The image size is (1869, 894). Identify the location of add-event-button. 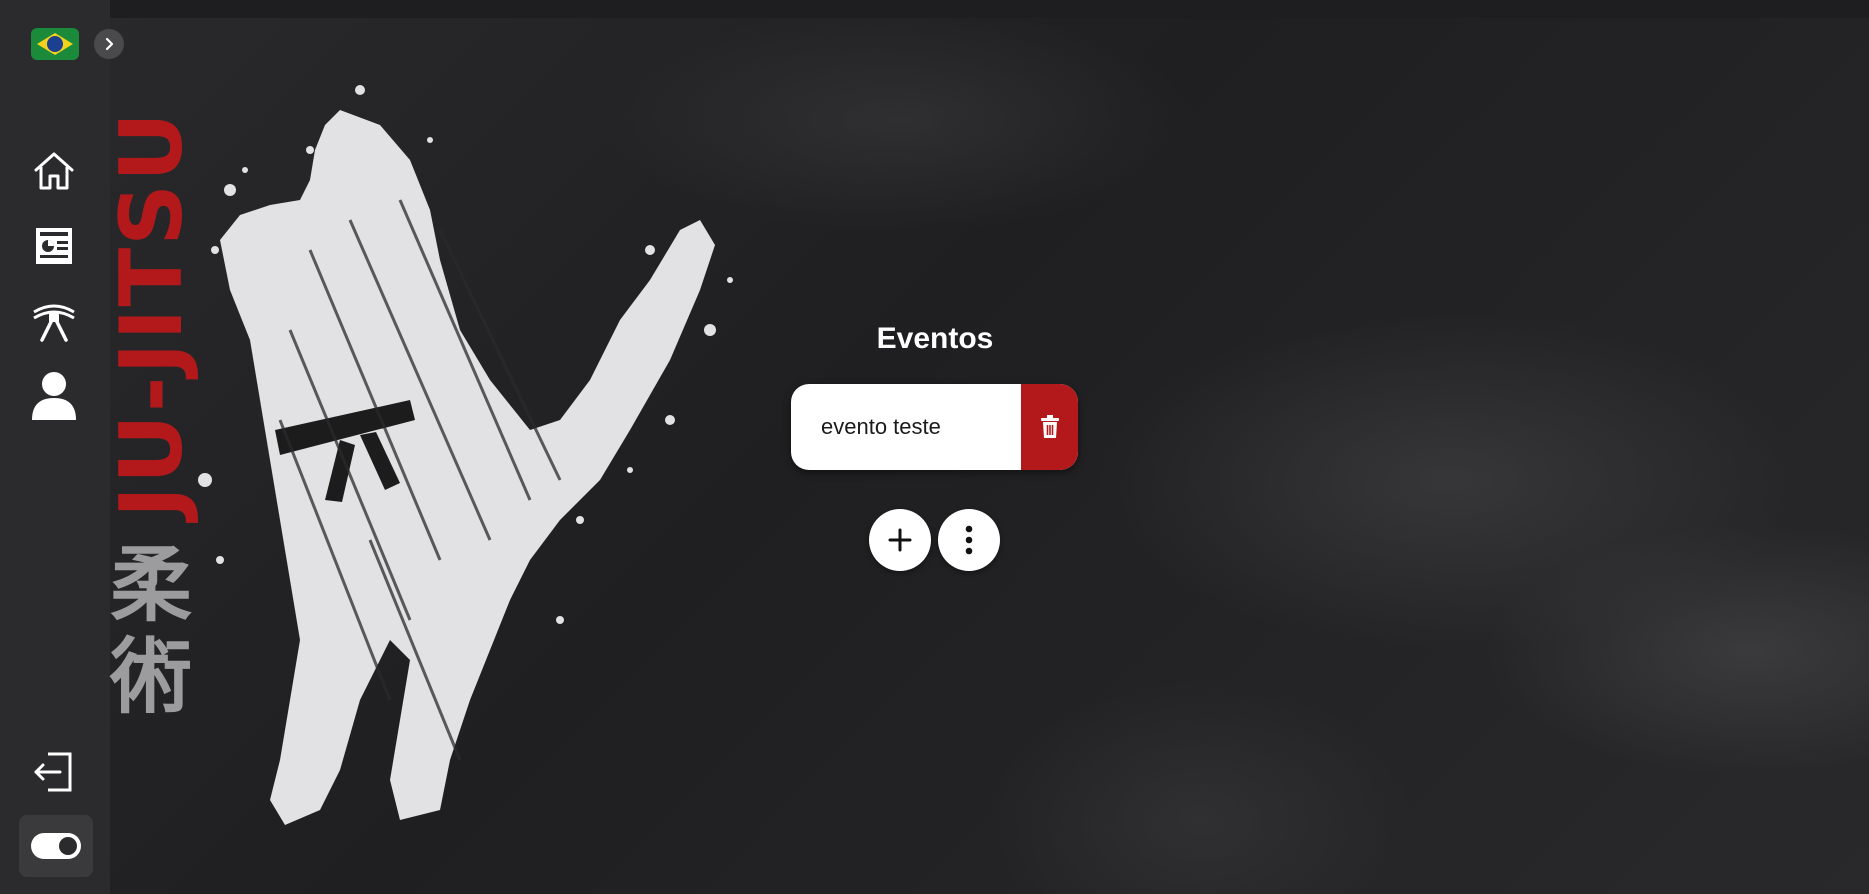
(900, 540).